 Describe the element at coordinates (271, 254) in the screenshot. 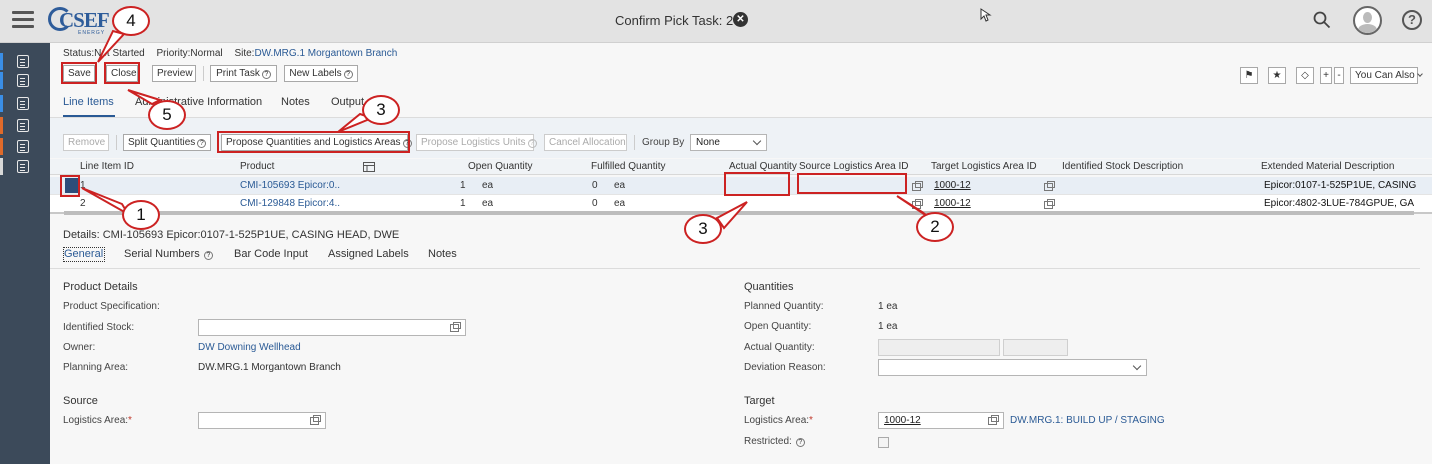

I see `tab-bar-code-input: Bar Code Input` at that location.